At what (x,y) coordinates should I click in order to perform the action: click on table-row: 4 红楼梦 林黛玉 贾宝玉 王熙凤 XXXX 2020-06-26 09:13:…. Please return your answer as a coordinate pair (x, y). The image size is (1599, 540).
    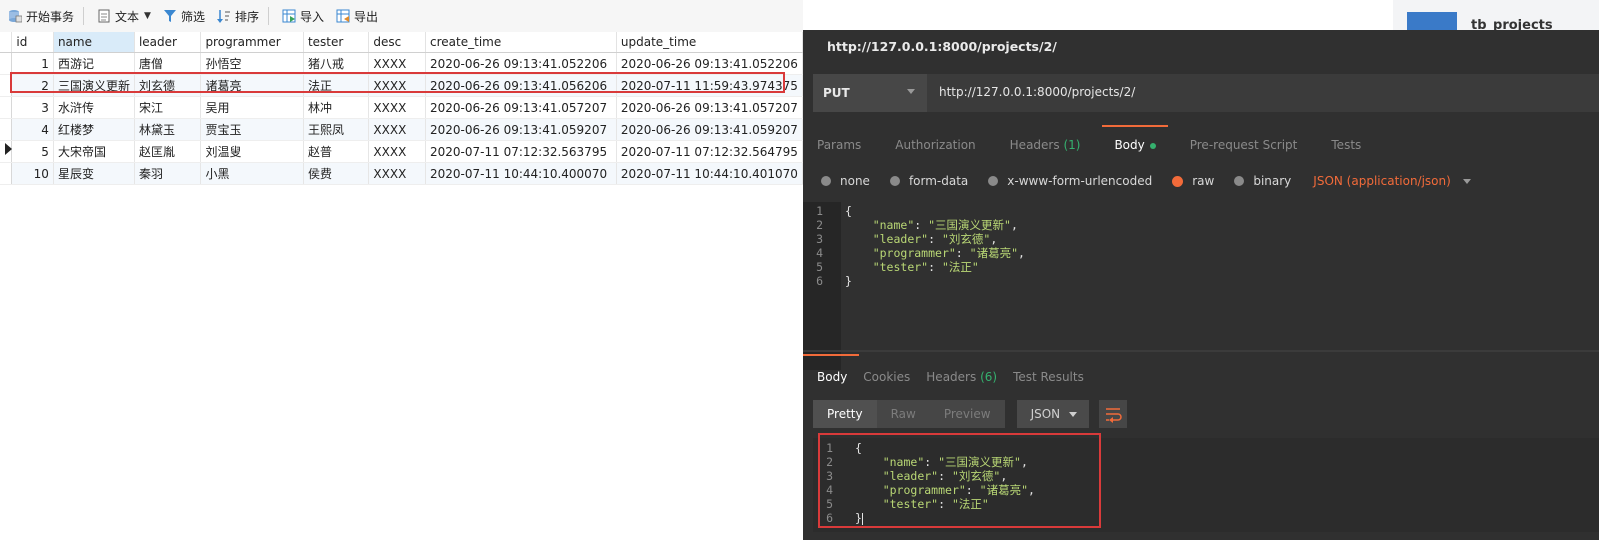
    Looking at the image, I should click on (402, 129).